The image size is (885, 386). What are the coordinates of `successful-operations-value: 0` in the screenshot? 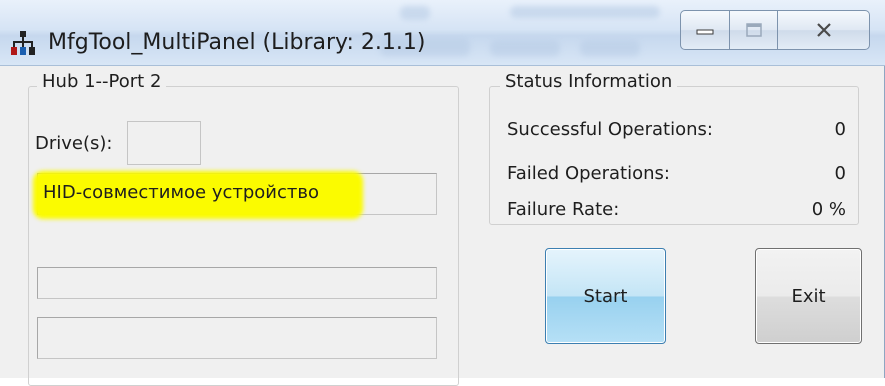 It's located at (840, 129).